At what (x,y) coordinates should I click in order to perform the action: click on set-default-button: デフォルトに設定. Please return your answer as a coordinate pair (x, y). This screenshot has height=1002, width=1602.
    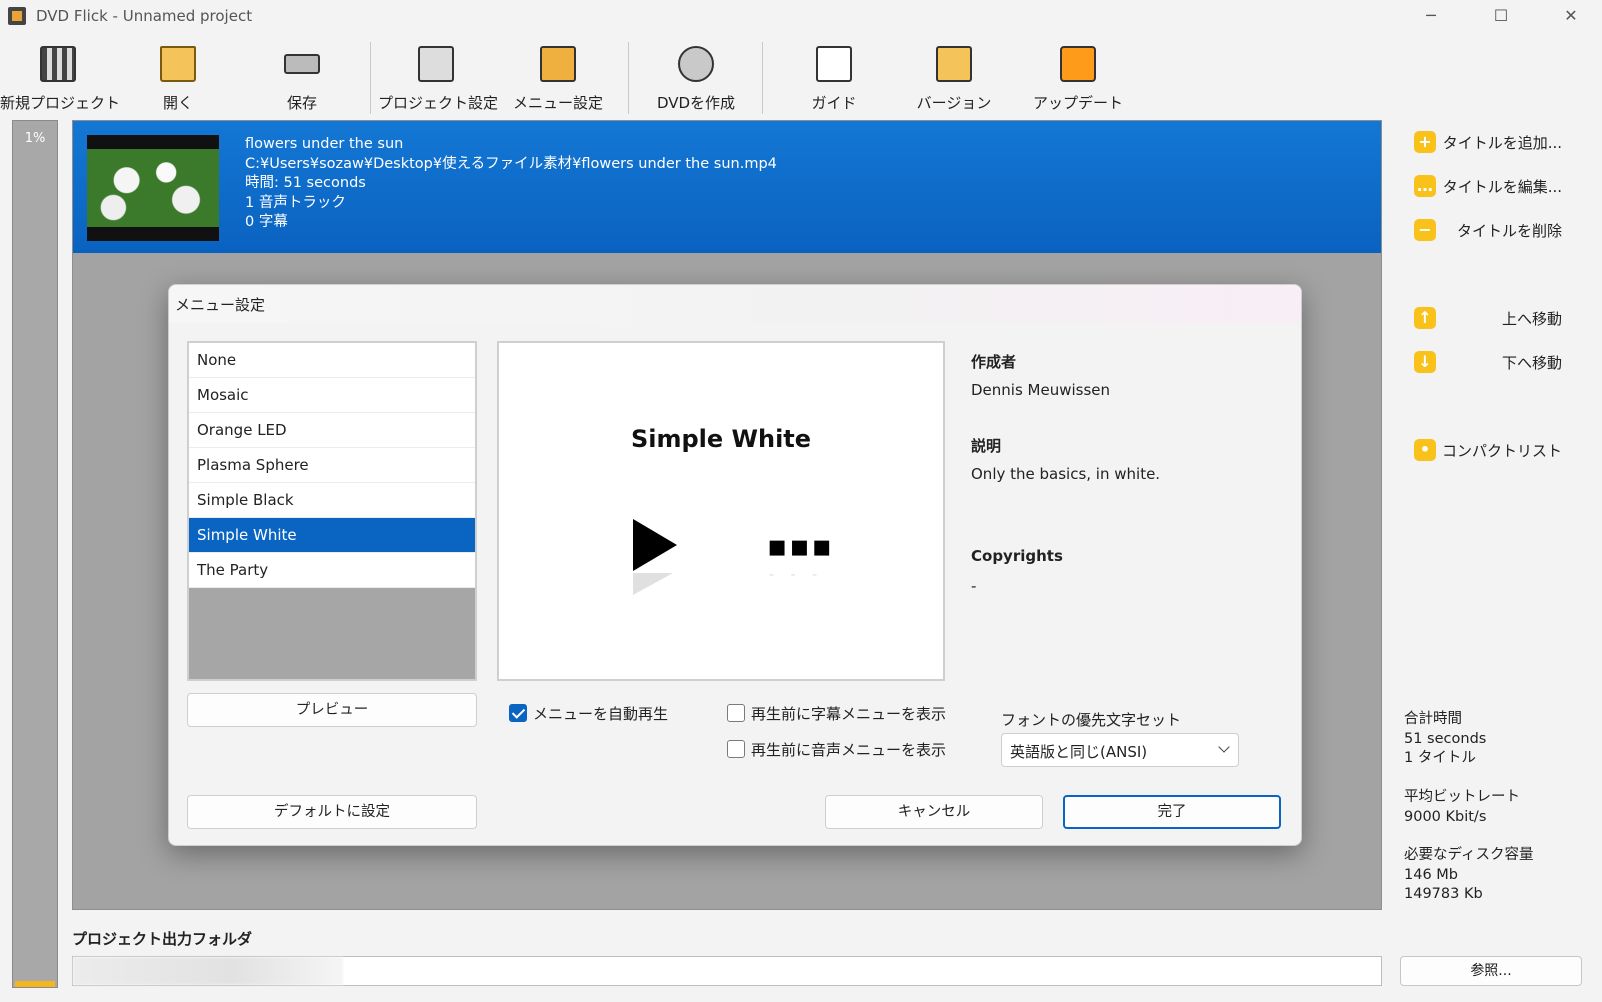
    Looking at the image, I should click on (332, 812).